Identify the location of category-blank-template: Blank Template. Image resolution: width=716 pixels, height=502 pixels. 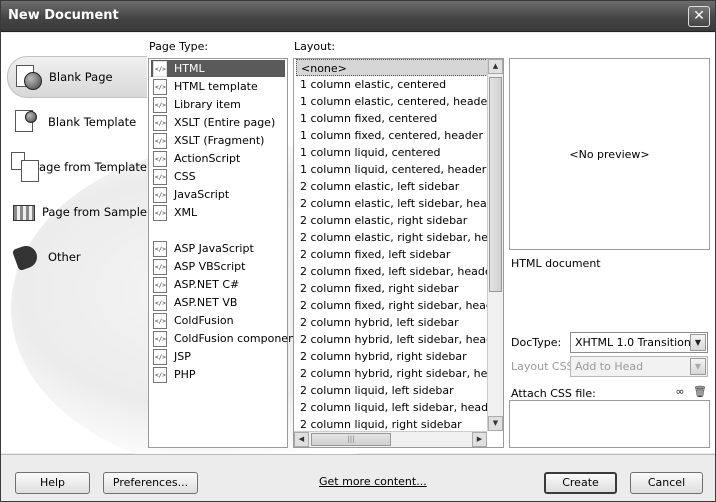
(77, 122).